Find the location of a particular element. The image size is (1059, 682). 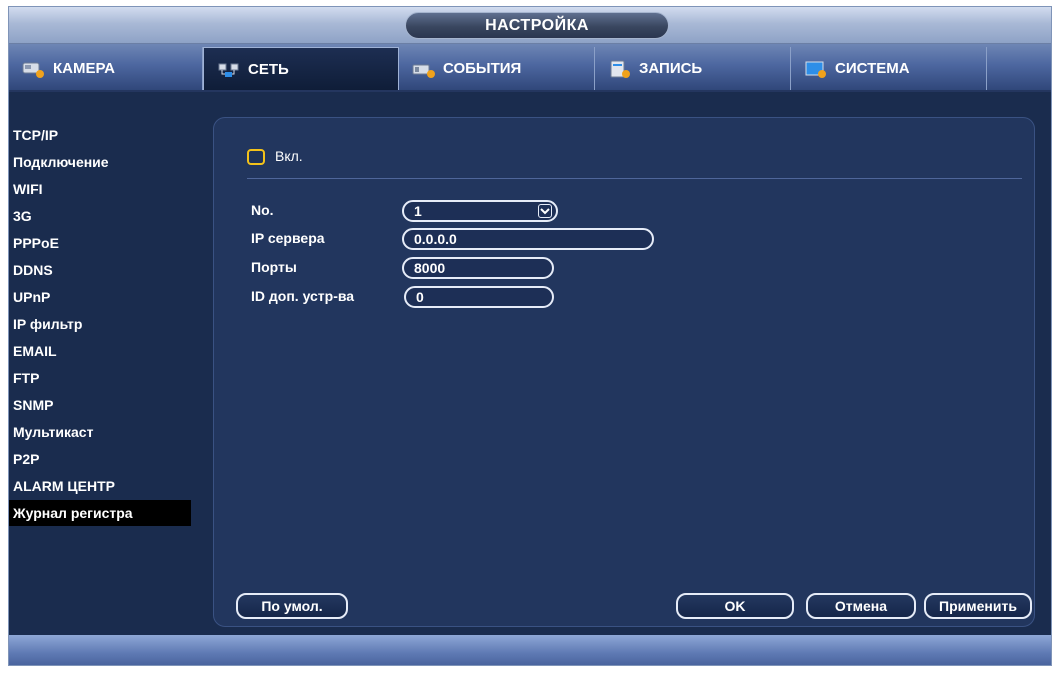

ok-button: OK is located at coordinates (735, 606).